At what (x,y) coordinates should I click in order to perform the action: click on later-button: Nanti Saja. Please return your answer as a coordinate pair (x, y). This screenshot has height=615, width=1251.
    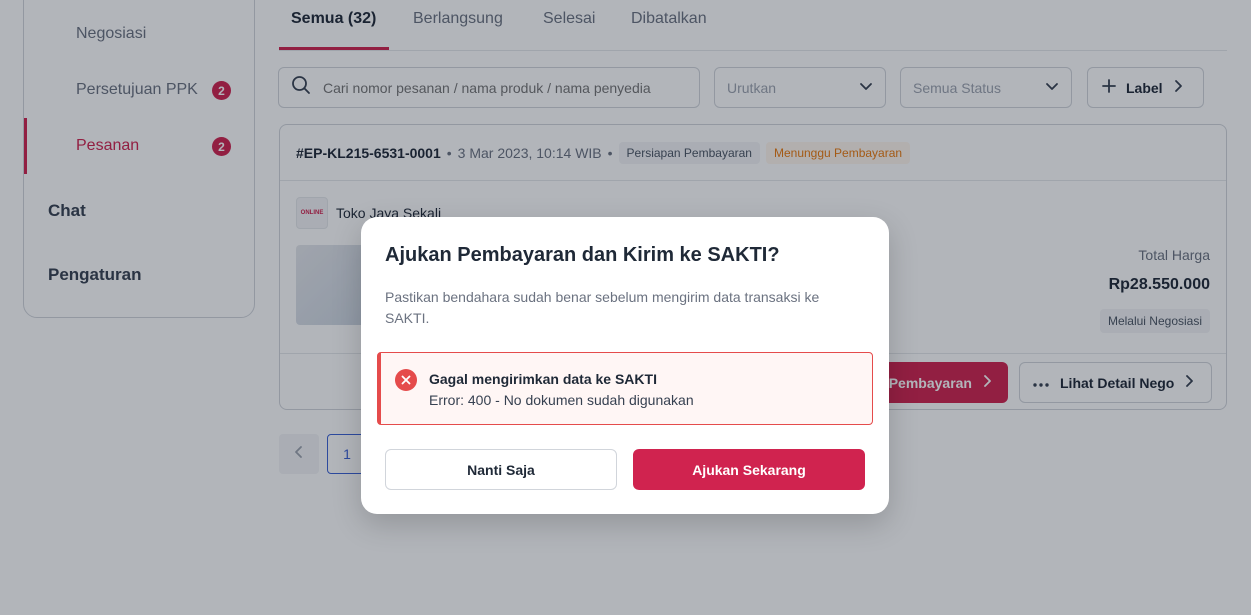
    Looking at the image, I should click on (501, 469).